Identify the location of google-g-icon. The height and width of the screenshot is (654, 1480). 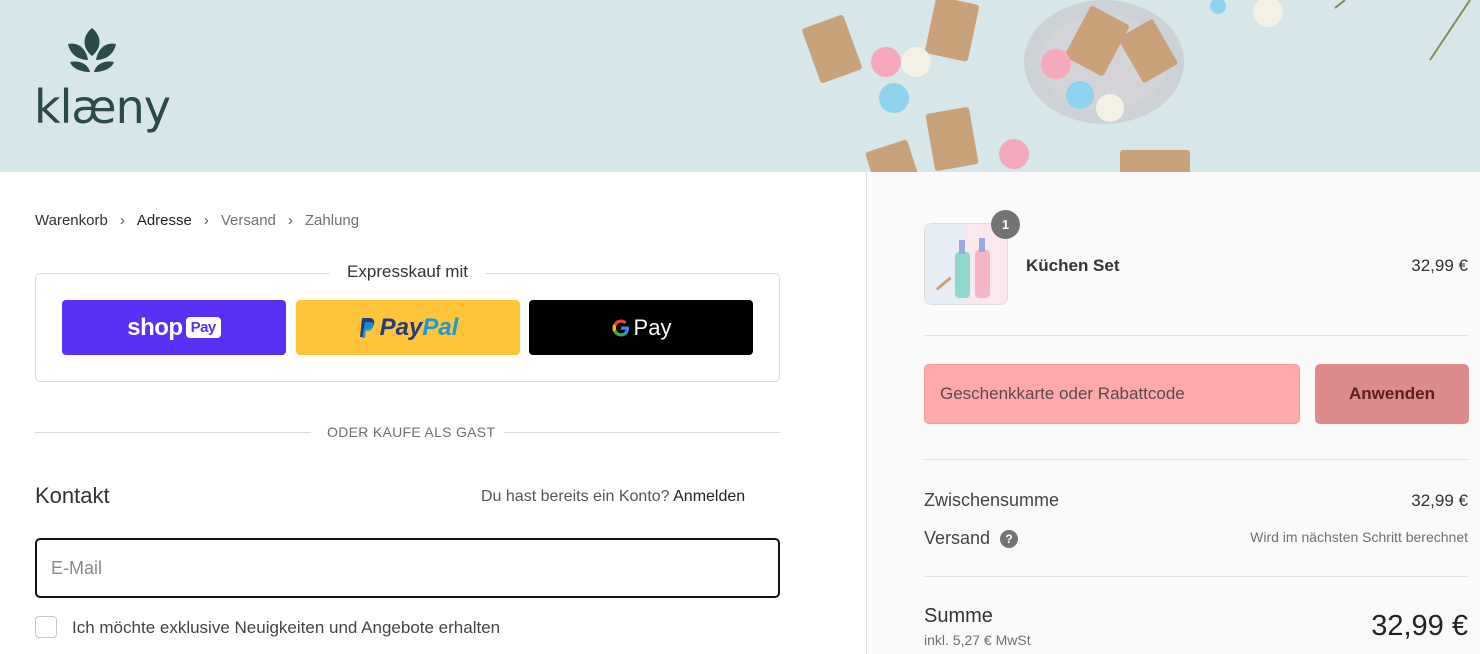
(620, 327).